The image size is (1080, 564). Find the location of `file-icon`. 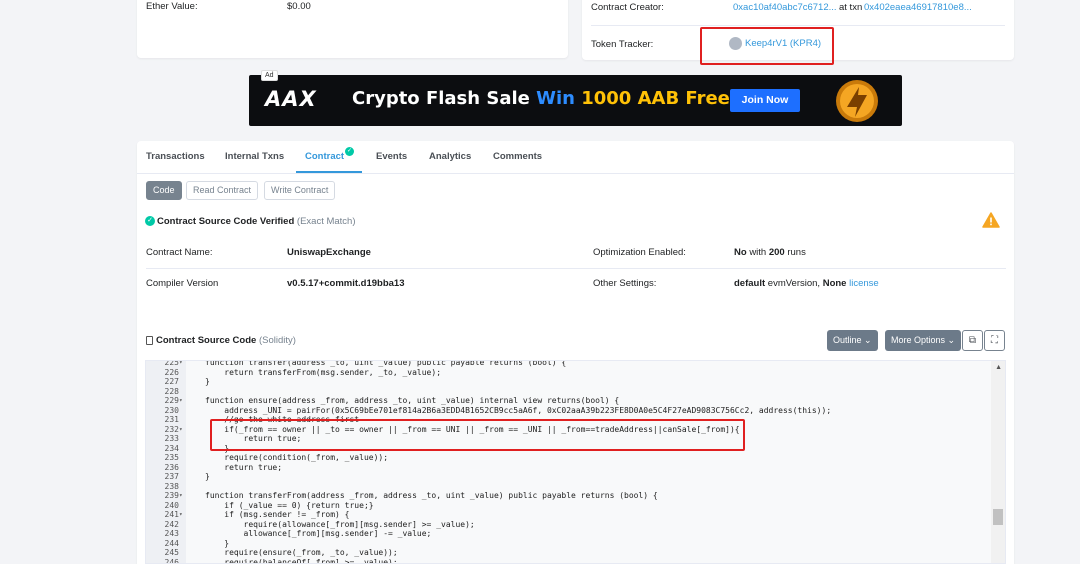

file-icon is located at coordinates (149, 340).